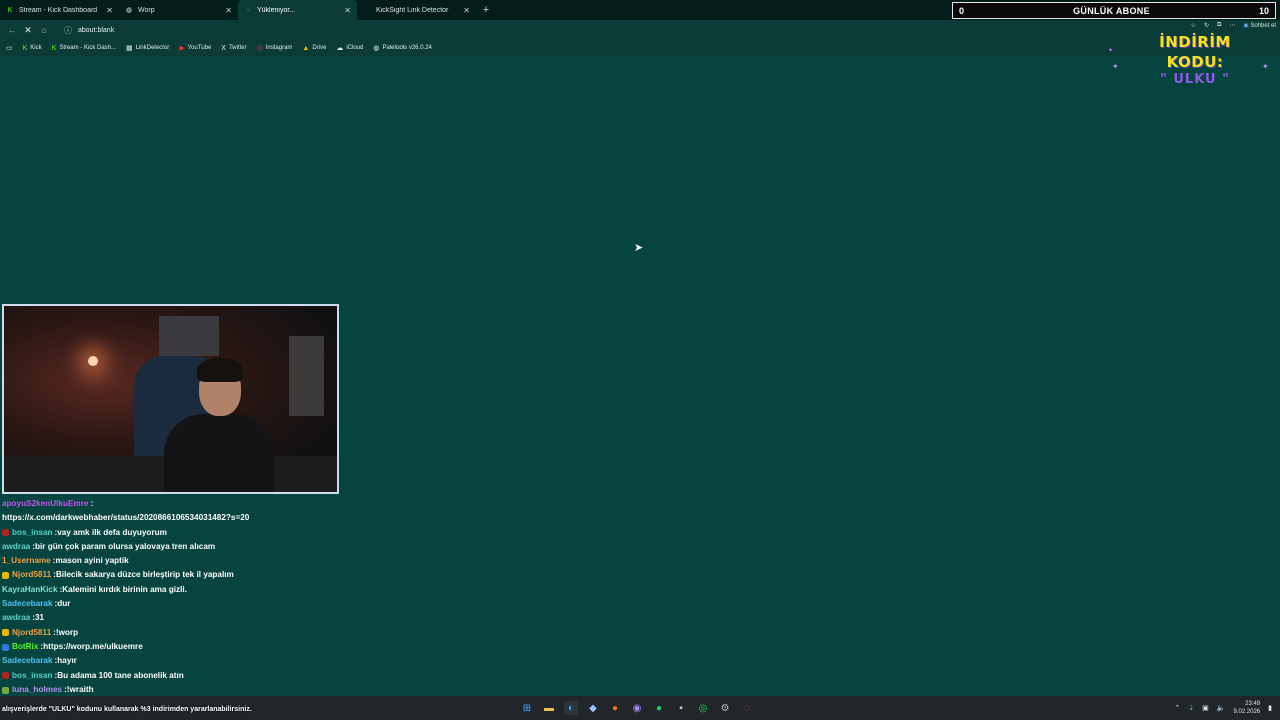 The width and height of the screenshot is (1280, 720). Describe the element at coordinates (172, 690) in the screenshot. I see `chat-message: luna_holmes : !wraith` at that location.